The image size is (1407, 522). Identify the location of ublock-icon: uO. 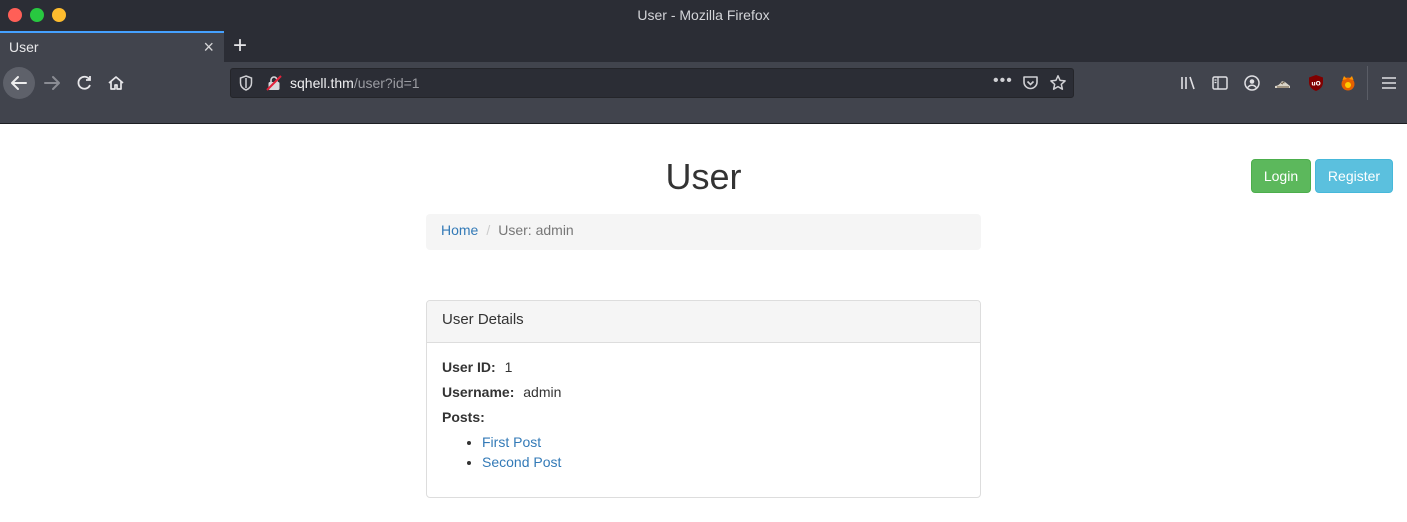
(1316, 83).